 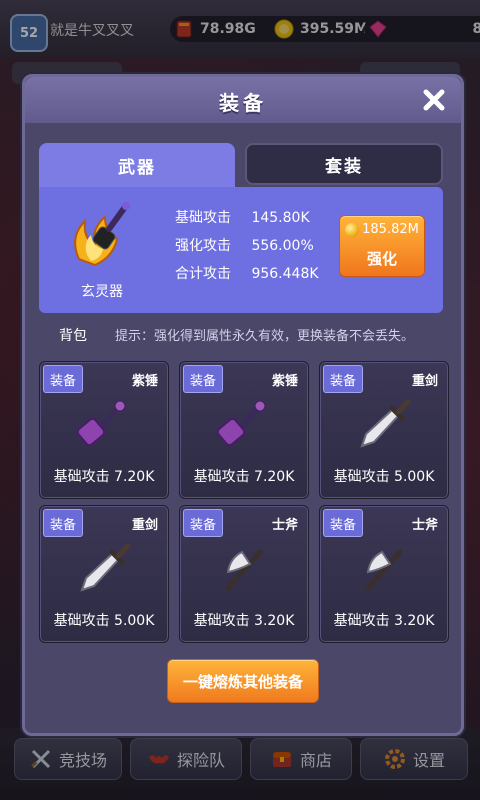 I want to click on tab-suit-label: 套装, so click(x=344, y=166).